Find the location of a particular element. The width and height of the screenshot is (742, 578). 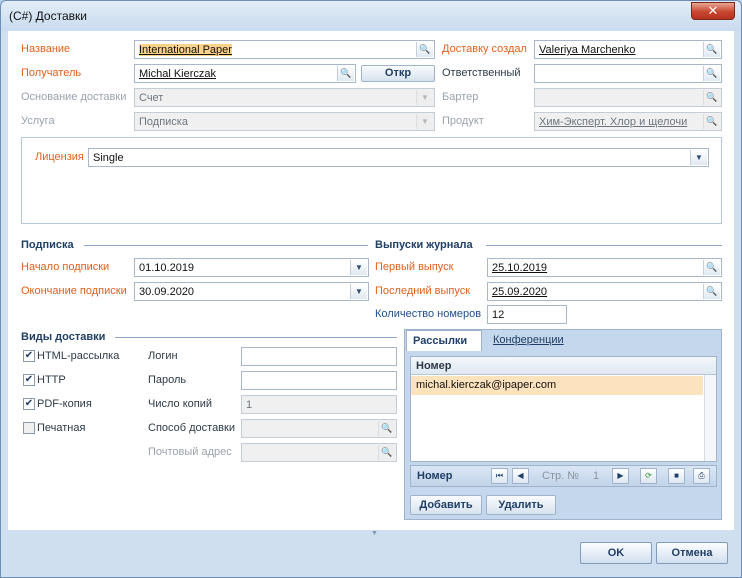

issues-title: Выпуски журнала is located at coordinates (424, 245).